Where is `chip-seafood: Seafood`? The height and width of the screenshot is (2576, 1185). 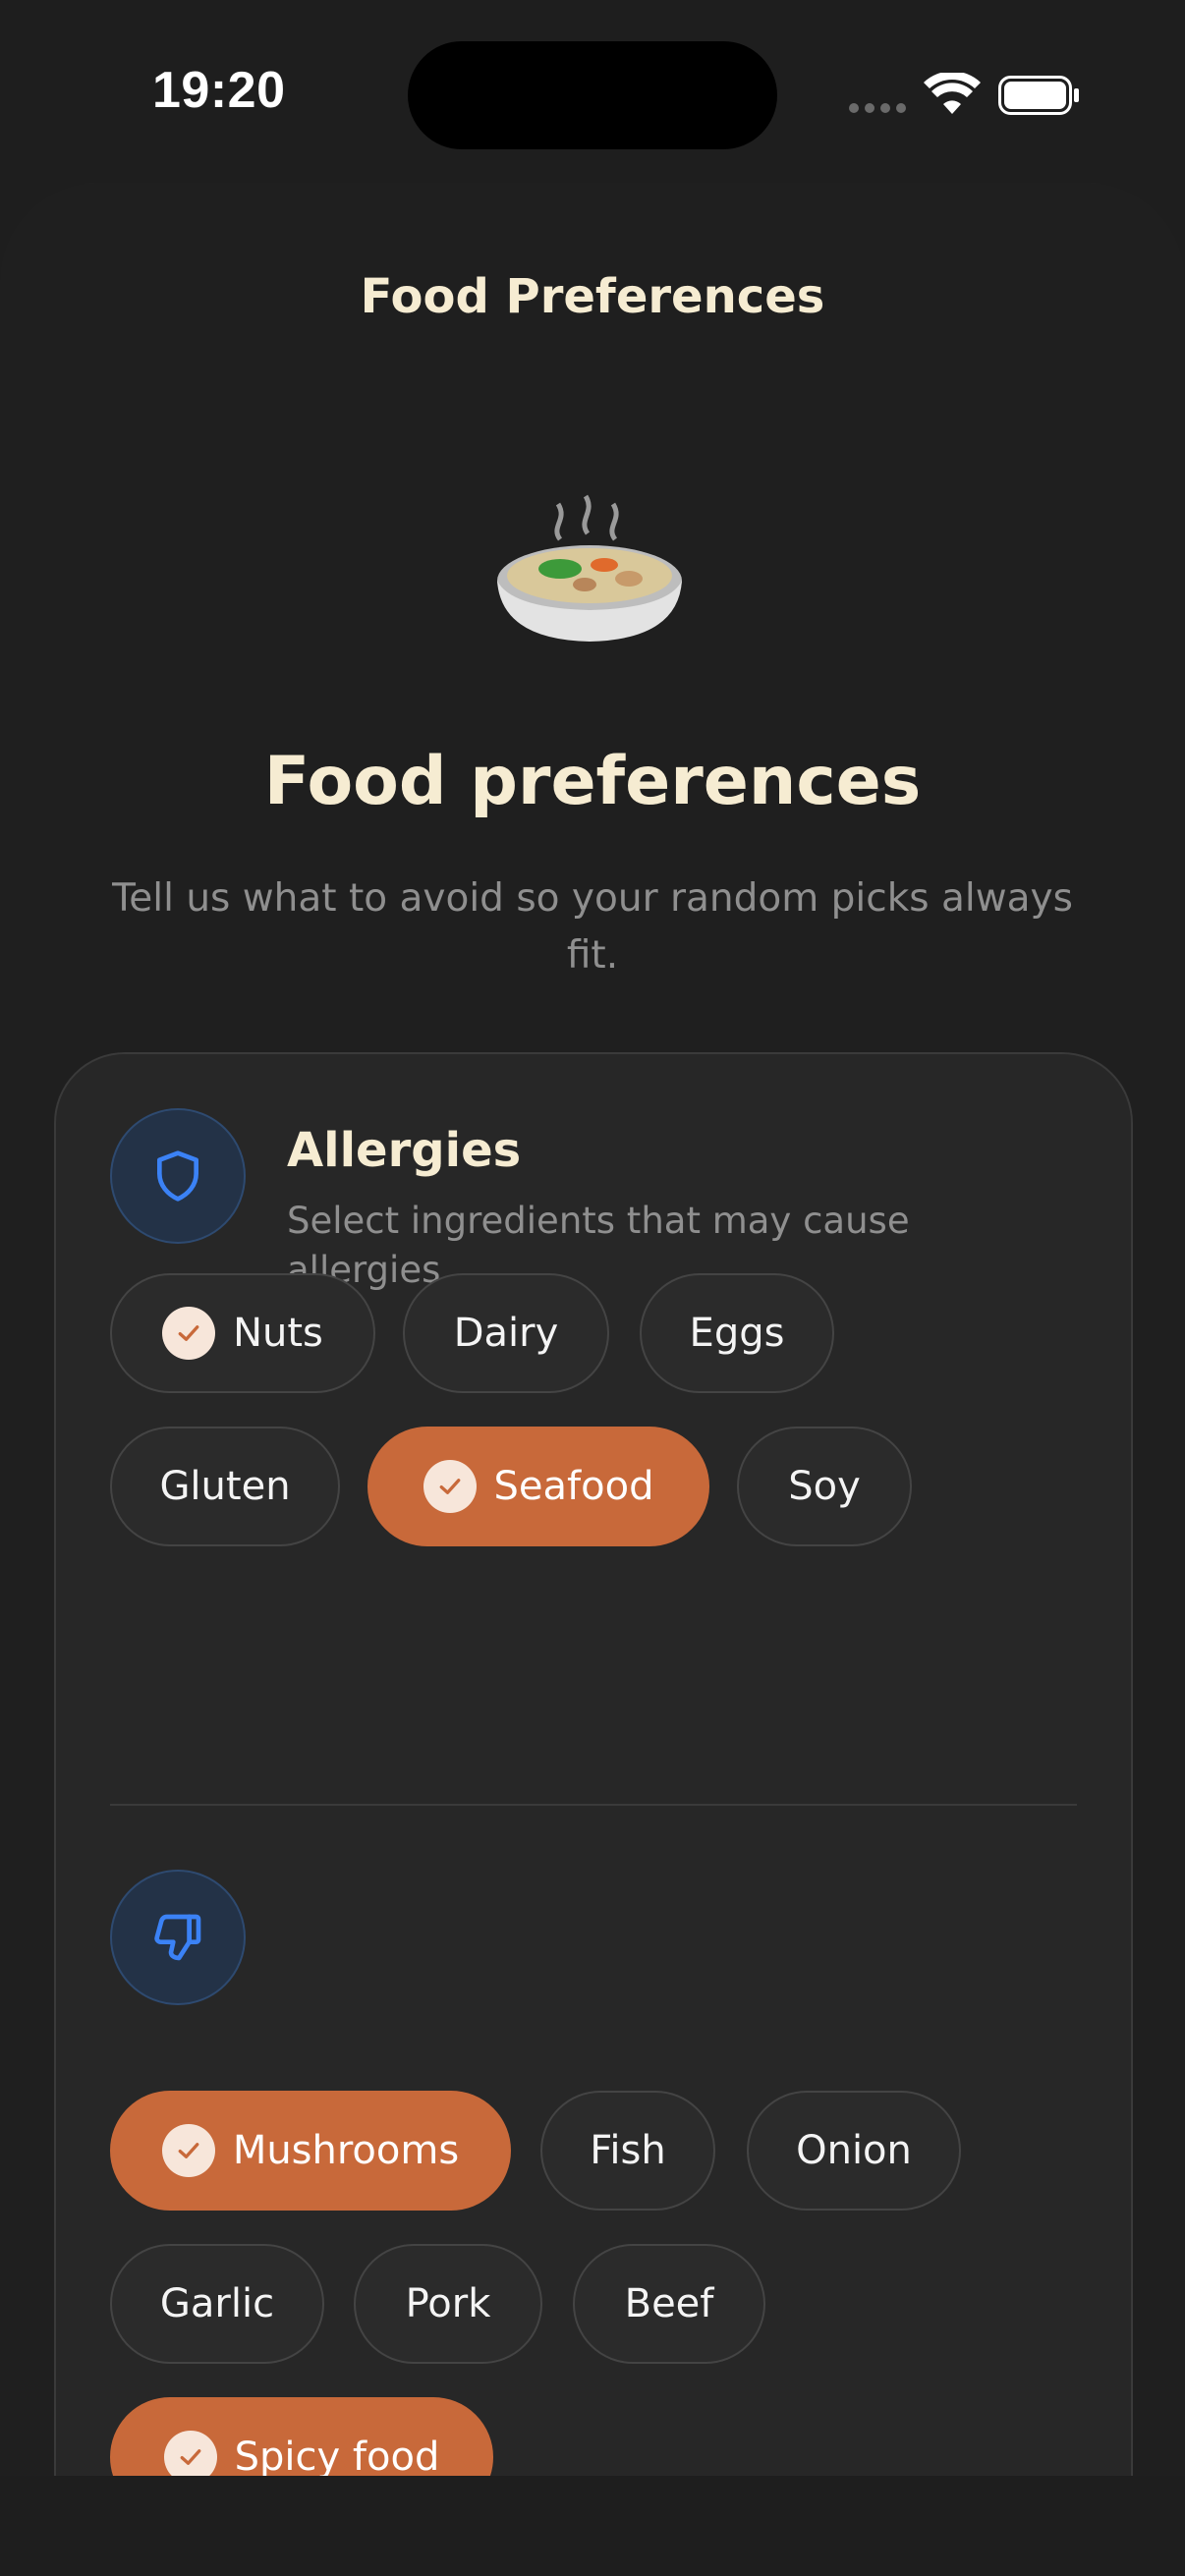 chip-seafood: Seafood is located at coordinates (538, 1486).